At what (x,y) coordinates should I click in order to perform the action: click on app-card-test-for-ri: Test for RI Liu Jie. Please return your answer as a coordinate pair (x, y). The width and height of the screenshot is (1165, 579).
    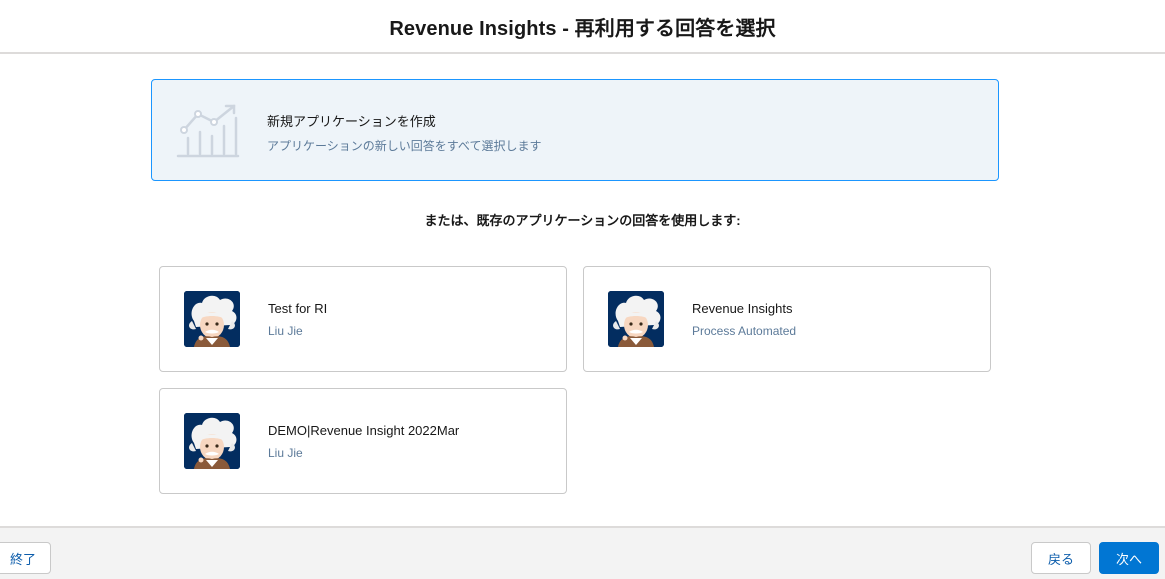
    Looking at the image, I should click on (363, 319).